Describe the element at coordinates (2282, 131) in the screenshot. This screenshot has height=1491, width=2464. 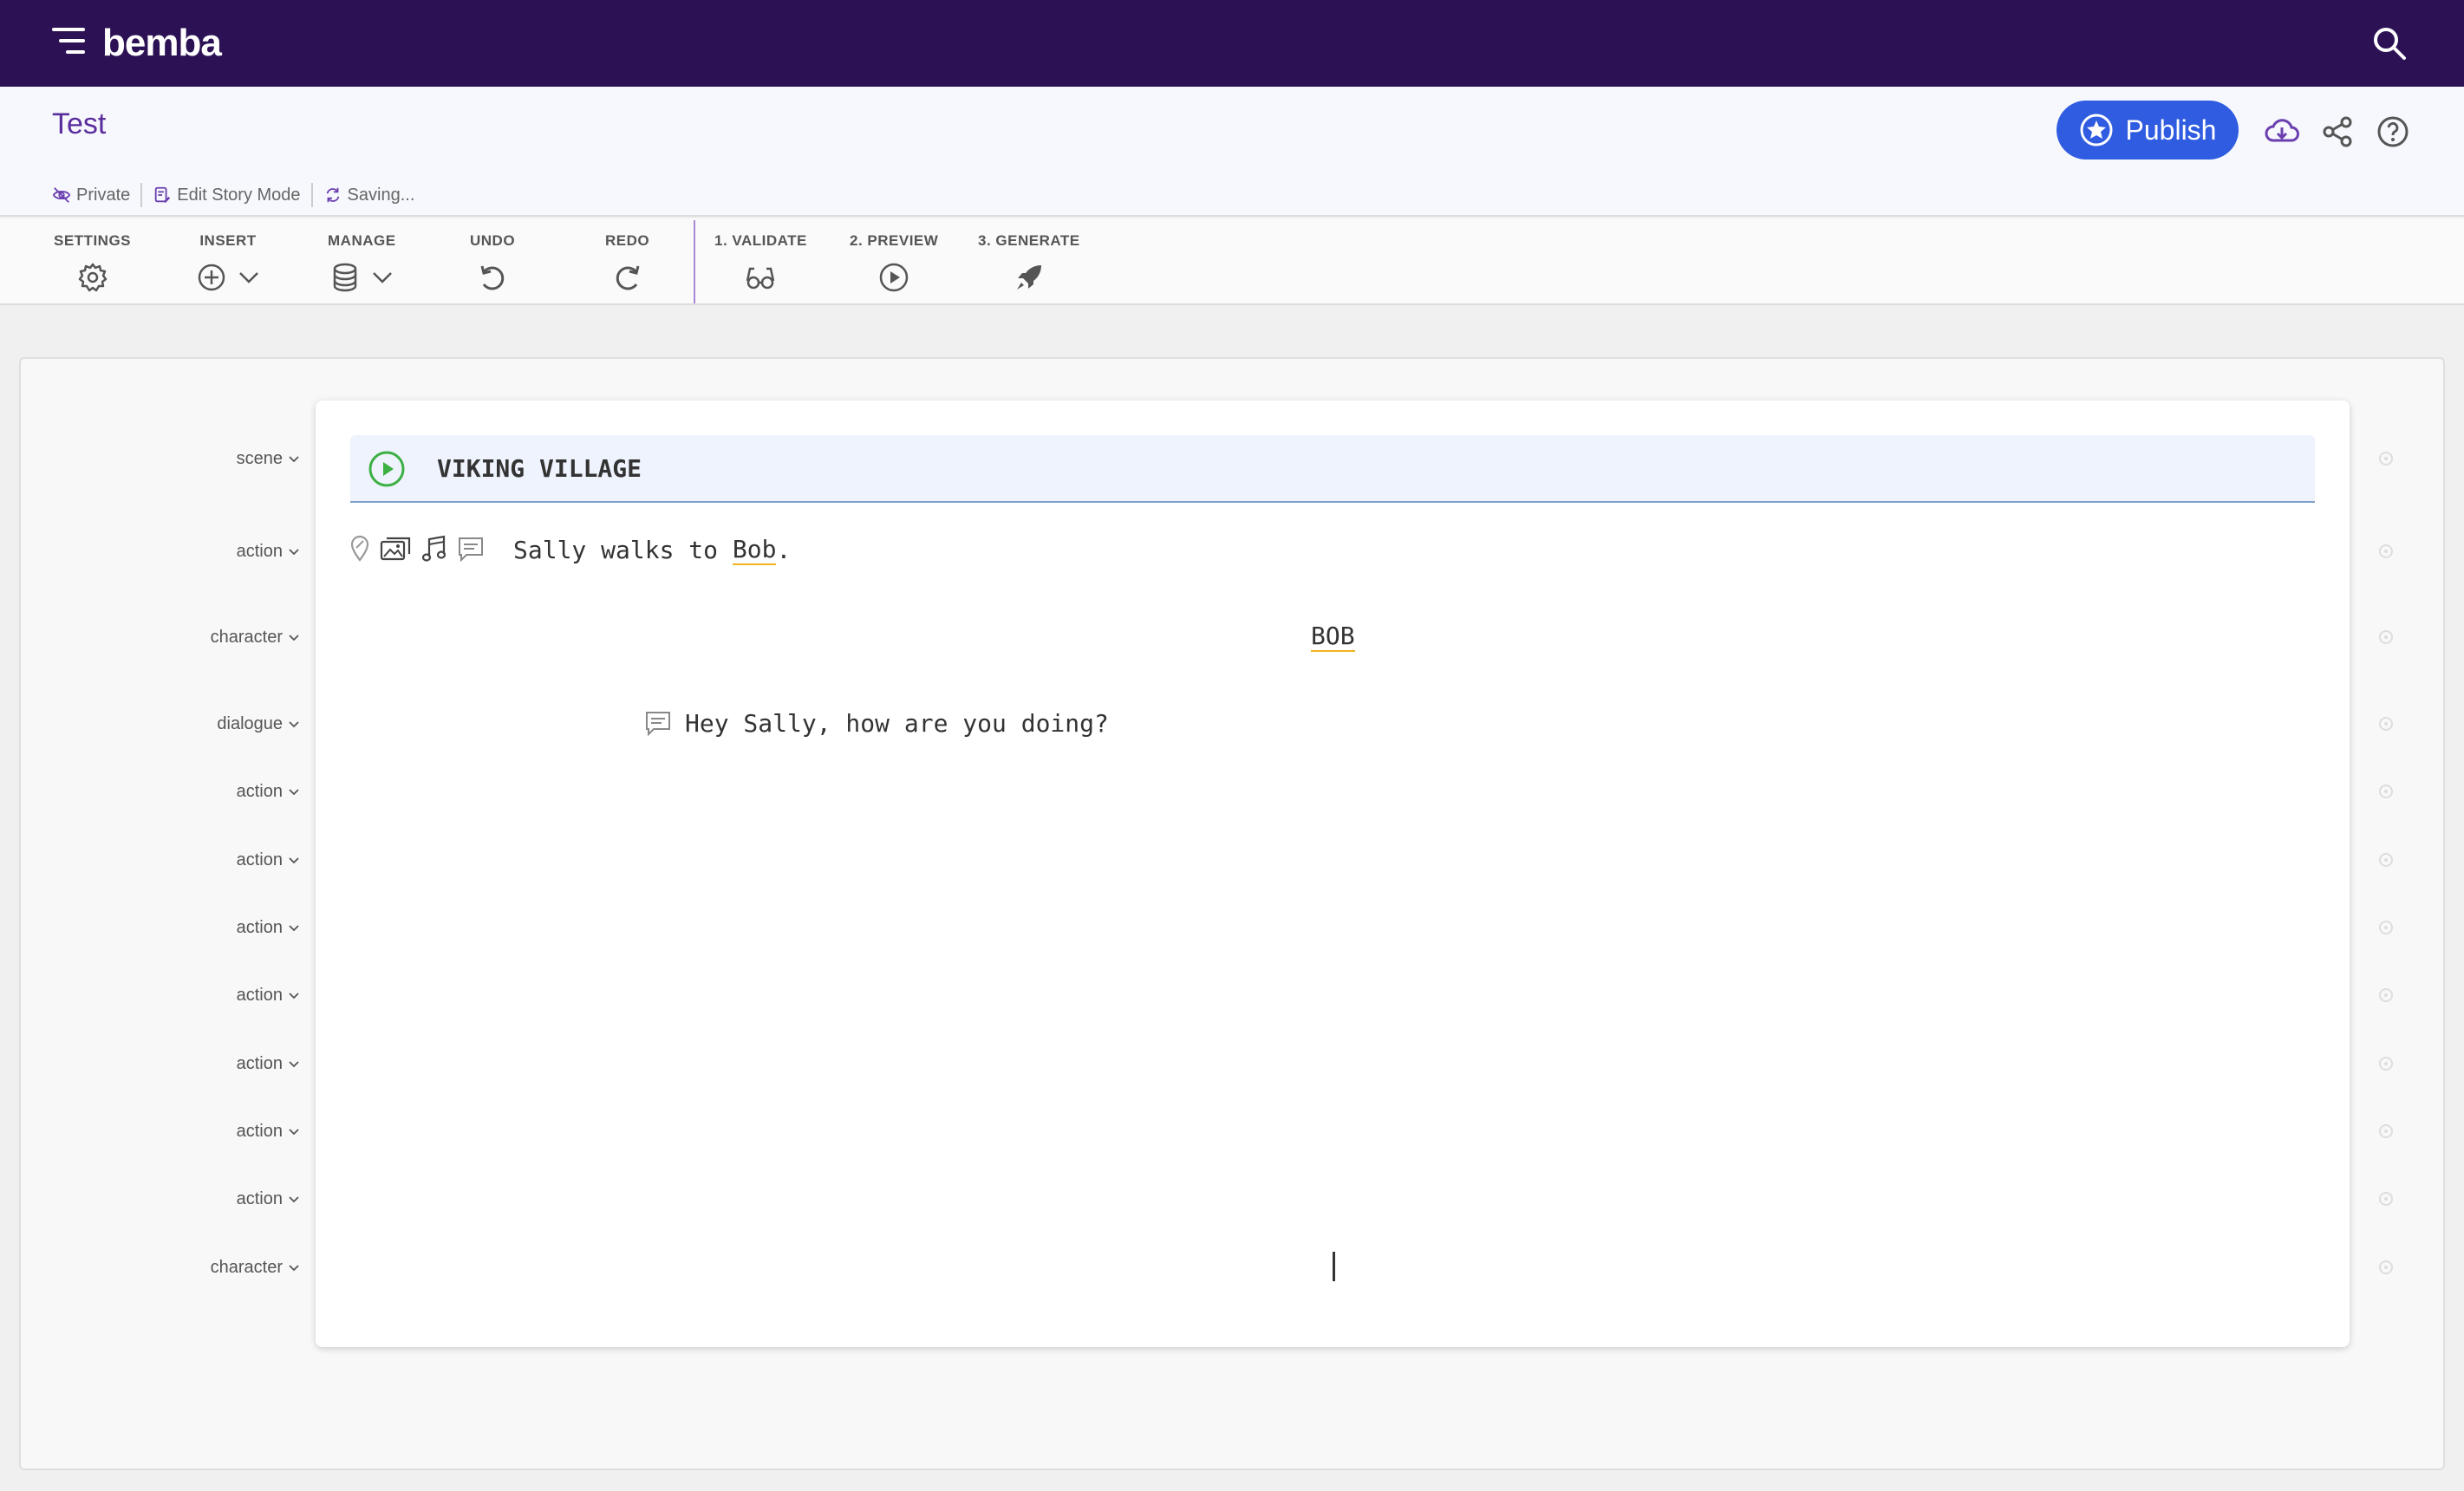
I see `cloud-download-icon` at that location.